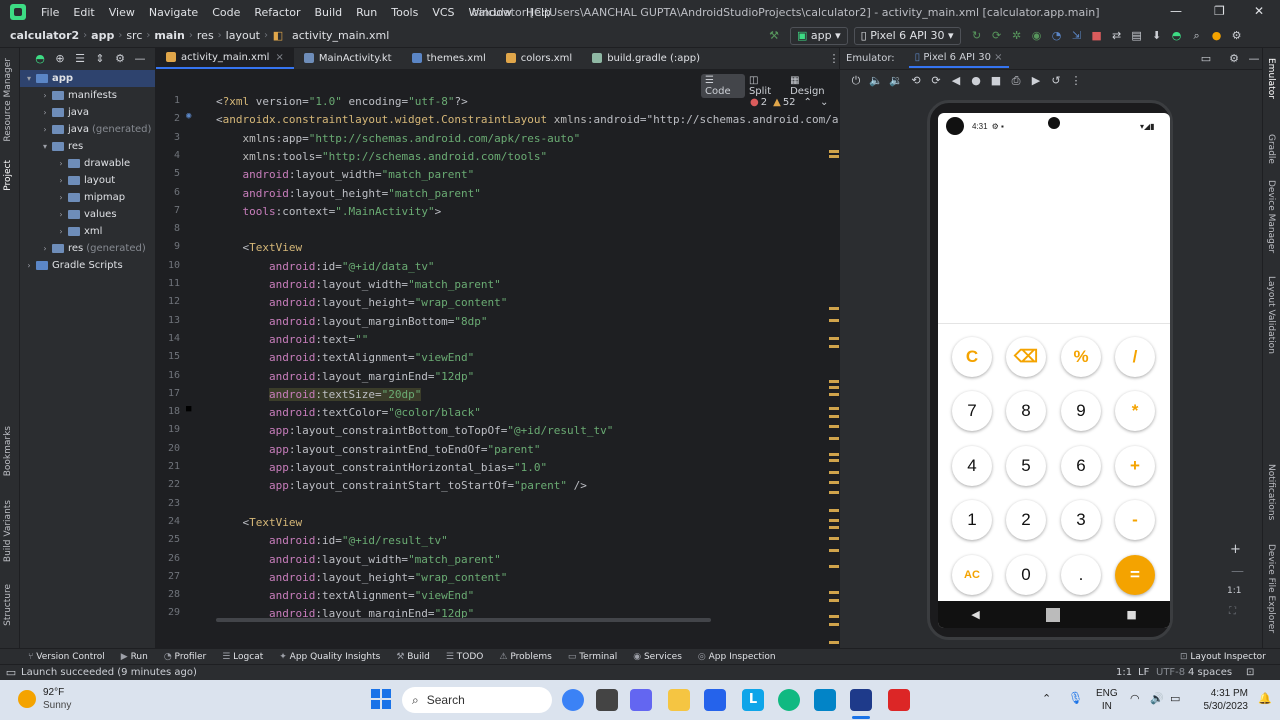  What do you see at coordinates (1135, 520) in the screenshot?
I see `calc-key: -` at bounding box center [1135, 520].